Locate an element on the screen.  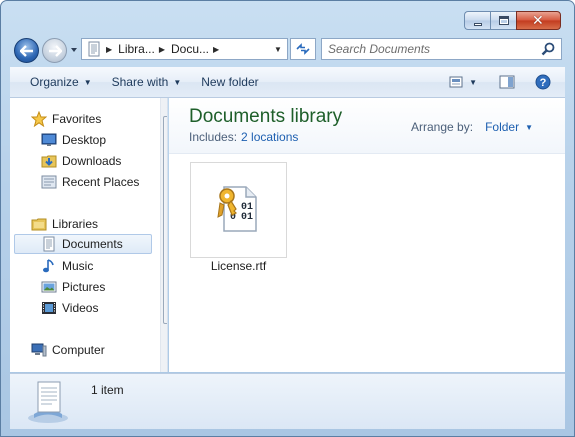
nav-item-label: Music is located at coordinates (78, 266).